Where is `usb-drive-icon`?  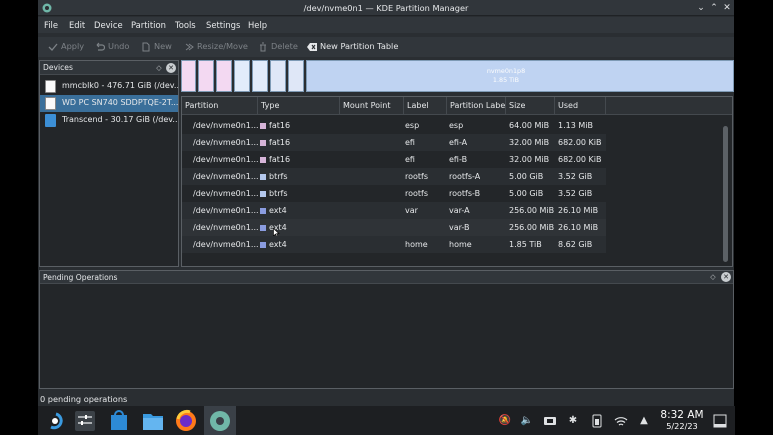
usb-drive-icon is located at coordinates (50, 120).